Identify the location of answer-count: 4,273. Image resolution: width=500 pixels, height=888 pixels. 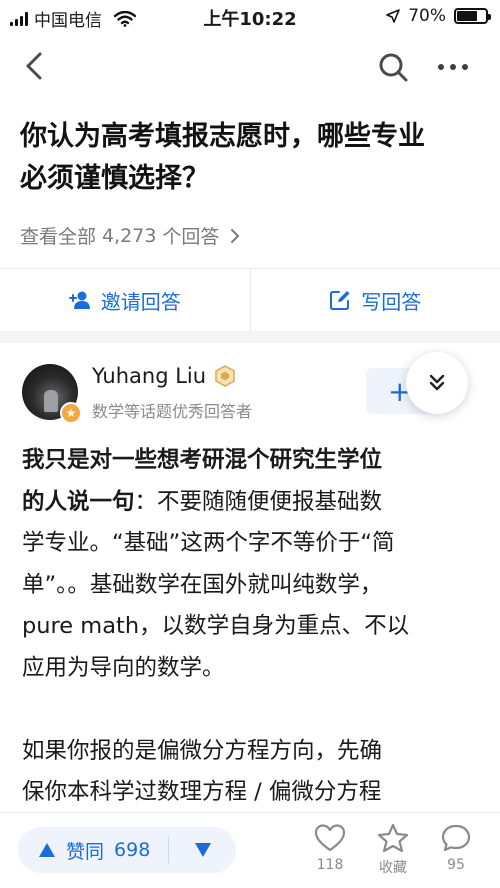
(129, 235).